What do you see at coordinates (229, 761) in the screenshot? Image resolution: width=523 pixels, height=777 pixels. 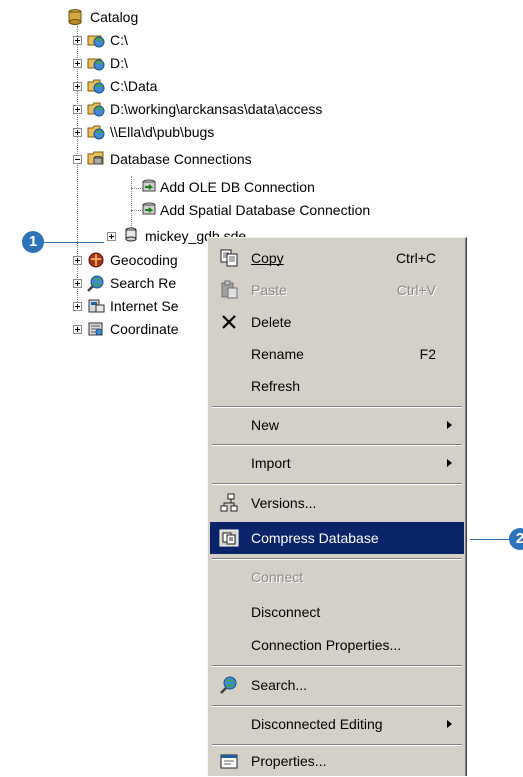 I see `properties-icon` at bounding box center [229, 761].